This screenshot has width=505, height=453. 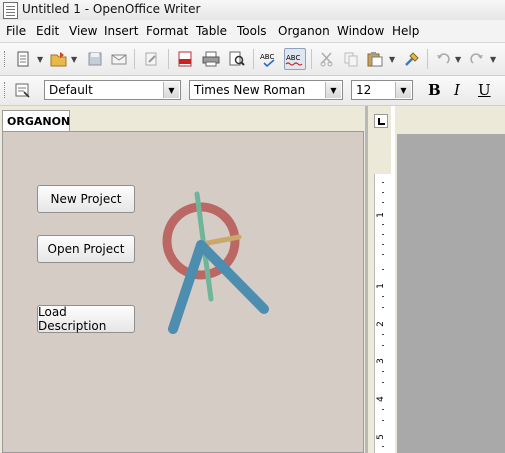 I want to click on open-folder-icon, so click(x=59, y=59).